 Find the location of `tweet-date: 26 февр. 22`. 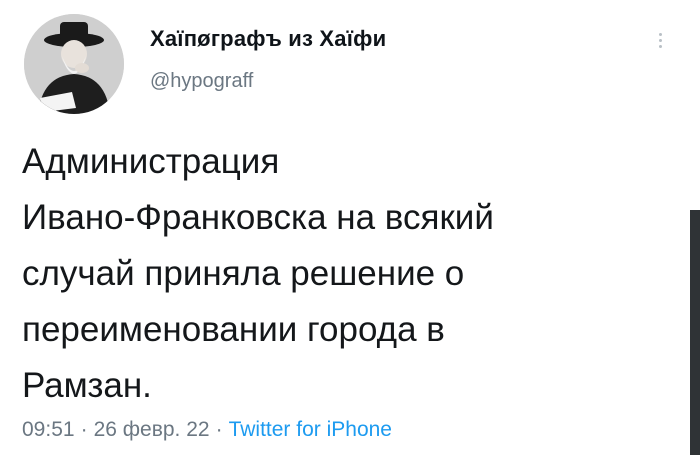

tweet-date: 26 февр. 22 is located at coordinates (152, 429).